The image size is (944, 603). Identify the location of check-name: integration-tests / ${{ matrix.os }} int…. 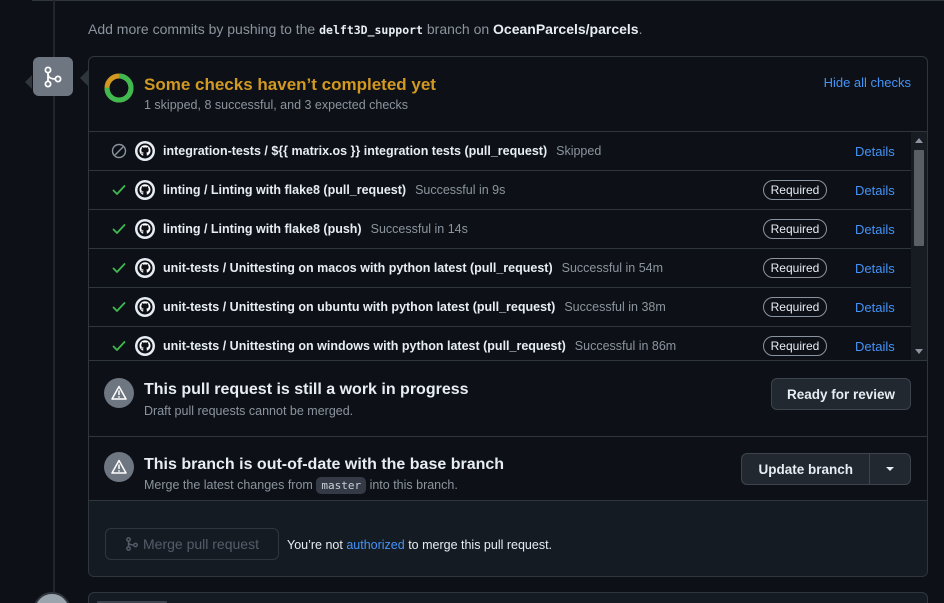
(355, 151).